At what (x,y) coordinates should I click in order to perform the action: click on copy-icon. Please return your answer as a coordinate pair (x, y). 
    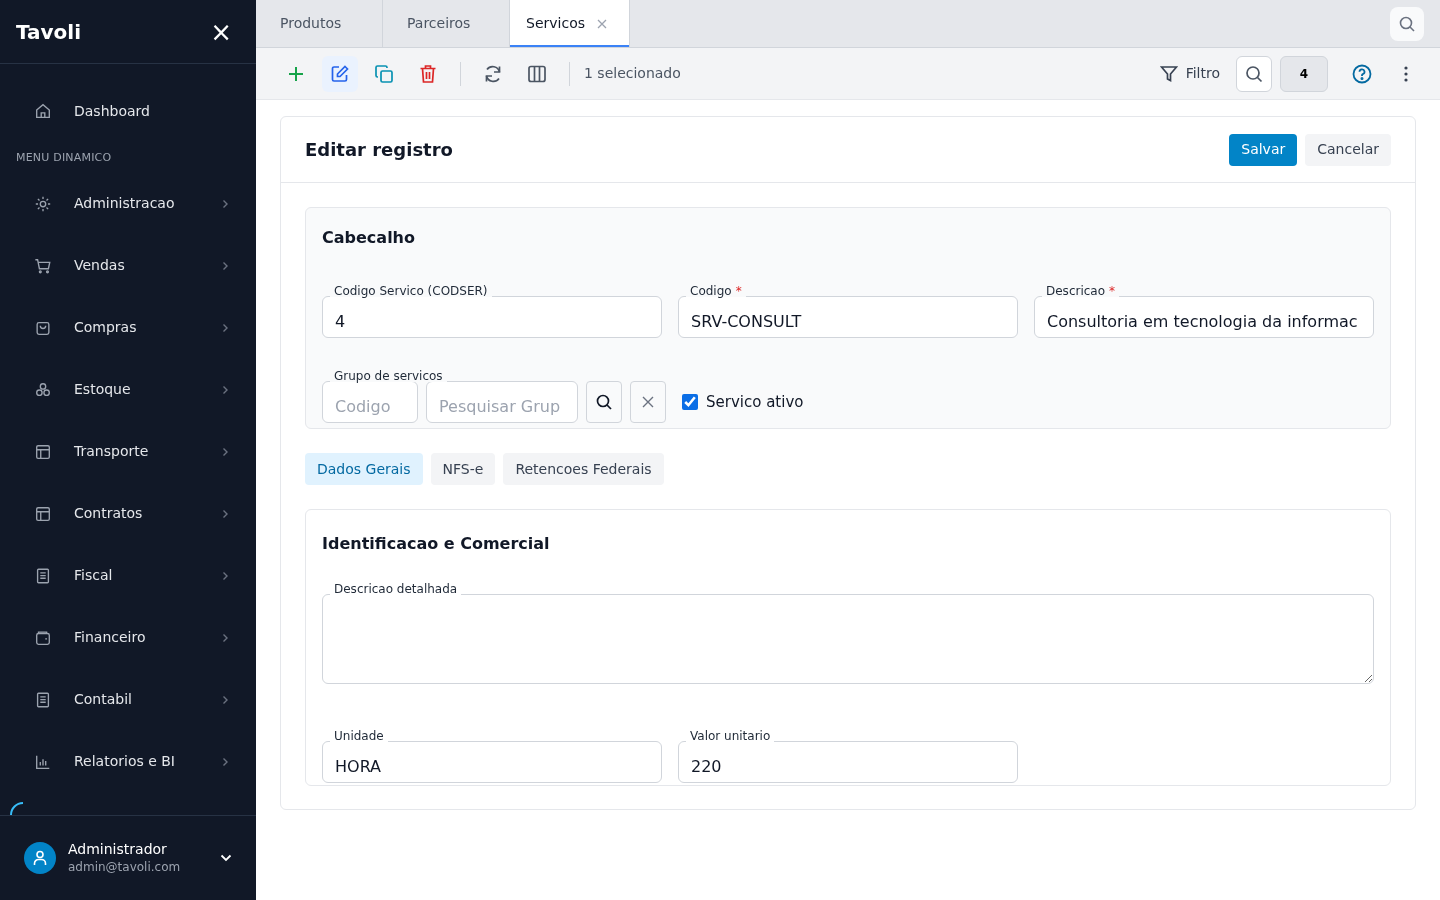
    Looking at the image, I should click on (384, 73).